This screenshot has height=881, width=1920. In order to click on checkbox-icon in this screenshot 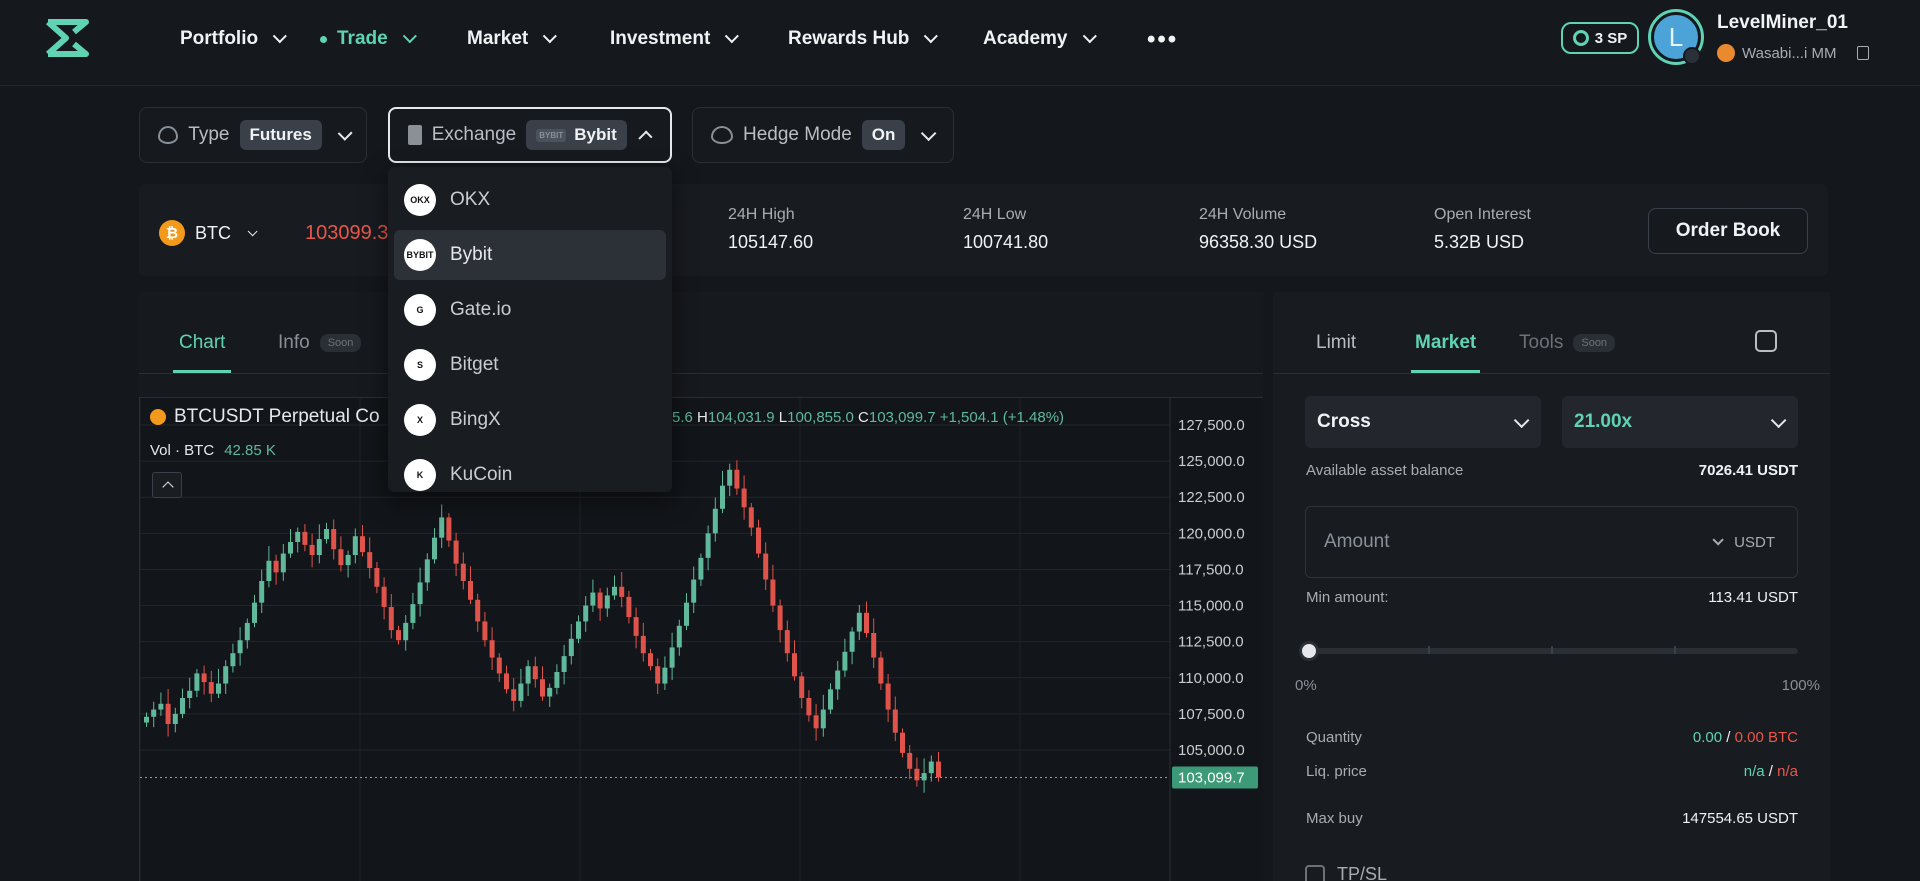, I will do `click(1315, 872)`.